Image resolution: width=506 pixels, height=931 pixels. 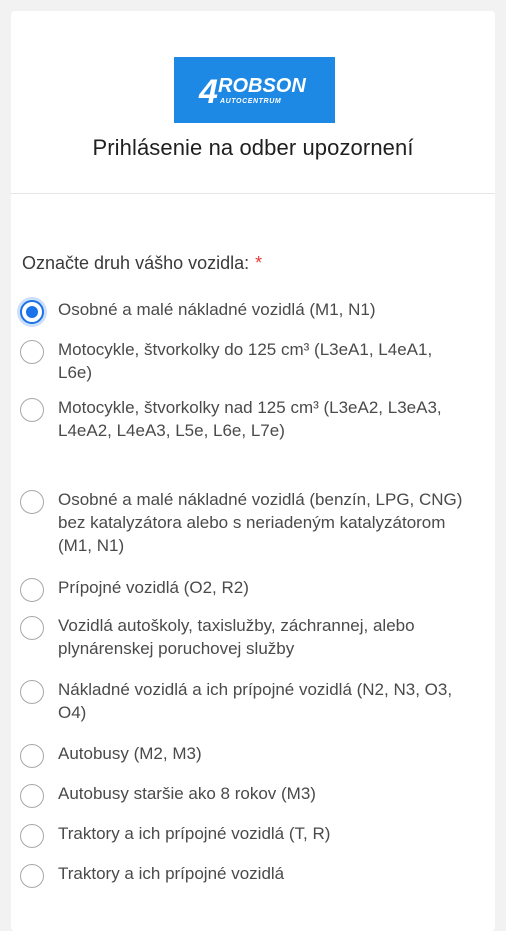 What do you see at coordinates (263, 873) in the screenshot?
I see `option-label: Traktory a ich prípojné vozidlá` at bounding box center [263, 873].